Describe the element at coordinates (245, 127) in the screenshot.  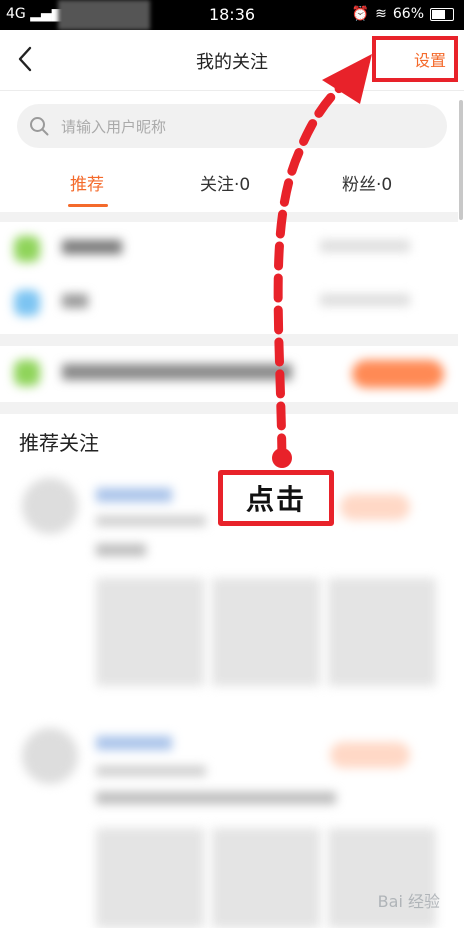
I see `search-input` at that location.